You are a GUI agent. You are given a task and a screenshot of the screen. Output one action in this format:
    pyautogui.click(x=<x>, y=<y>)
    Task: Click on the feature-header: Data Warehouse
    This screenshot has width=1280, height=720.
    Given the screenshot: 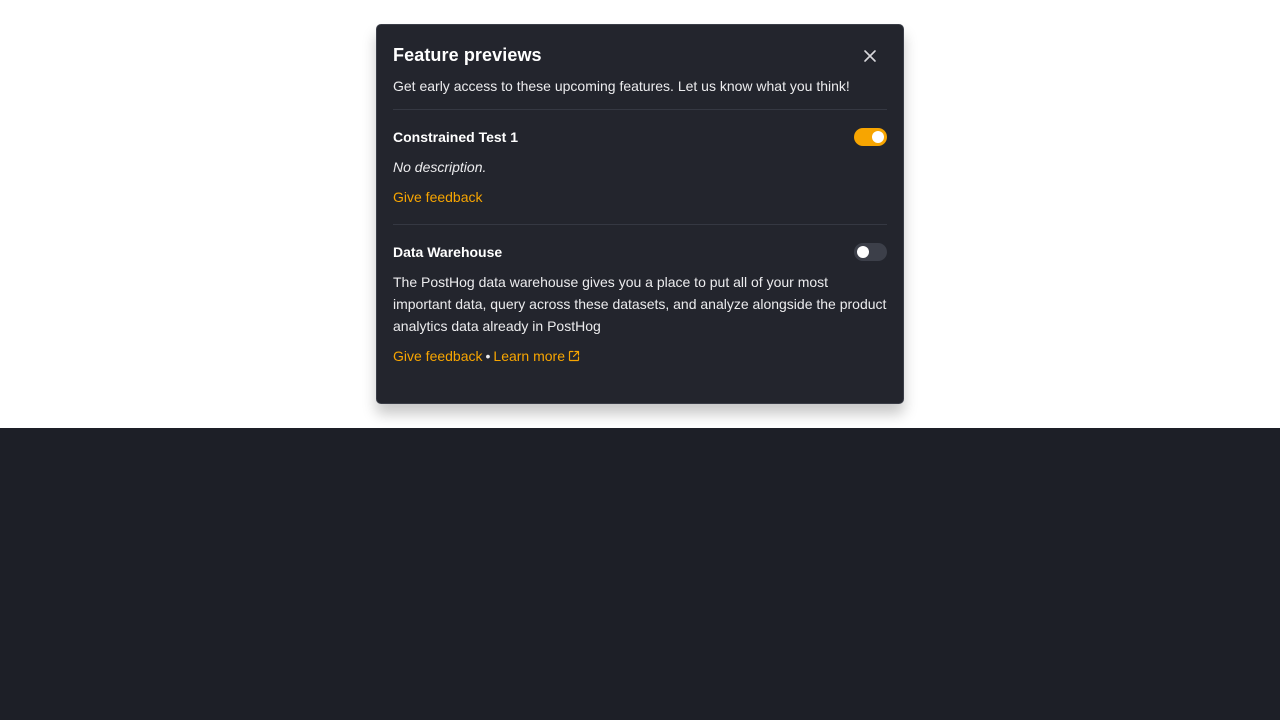 What is the action you would take?
    pyautogui.click(x=640, y=252)
    